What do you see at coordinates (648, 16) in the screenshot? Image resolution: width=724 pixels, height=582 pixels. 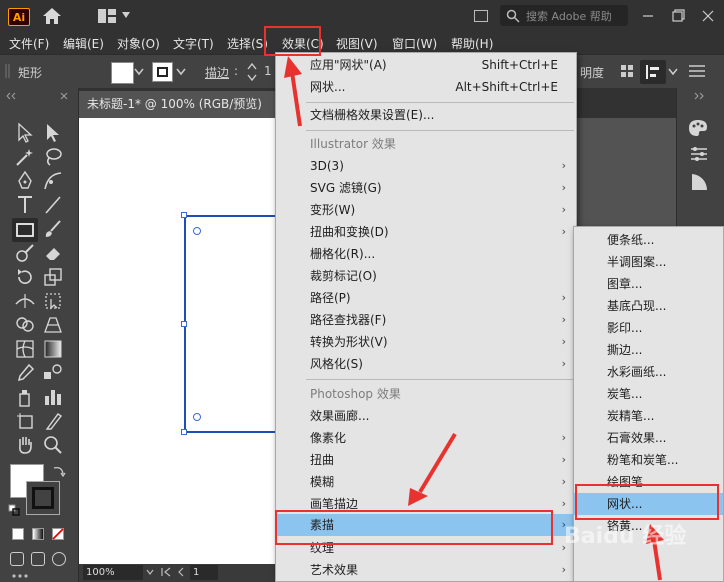 I see `minimize-icon` at bounding box center [648, 16].